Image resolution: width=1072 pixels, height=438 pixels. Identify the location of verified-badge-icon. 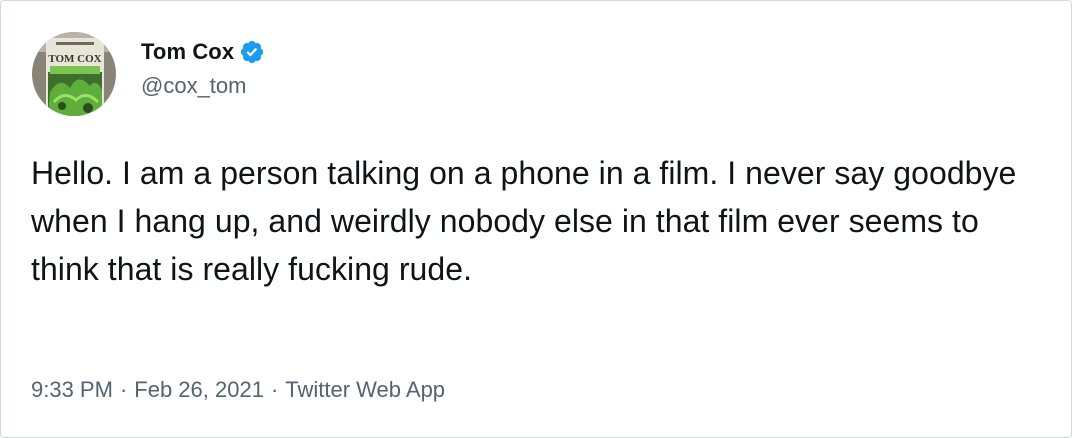
(252, 52).